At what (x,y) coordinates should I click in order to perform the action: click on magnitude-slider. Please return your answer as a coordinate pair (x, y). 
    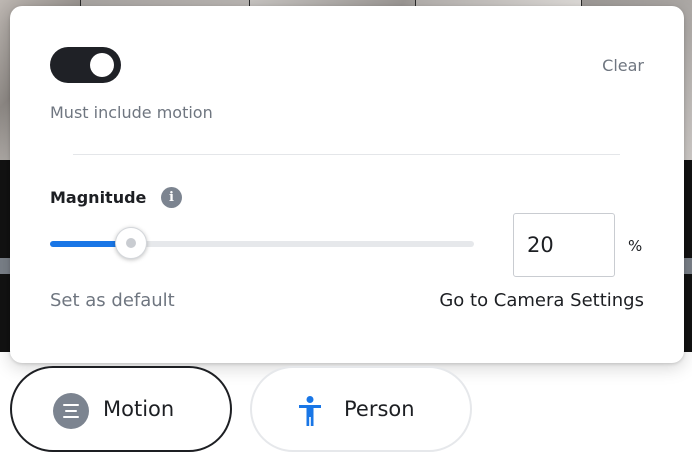
    Looking at the image, I should click on (262, 243).